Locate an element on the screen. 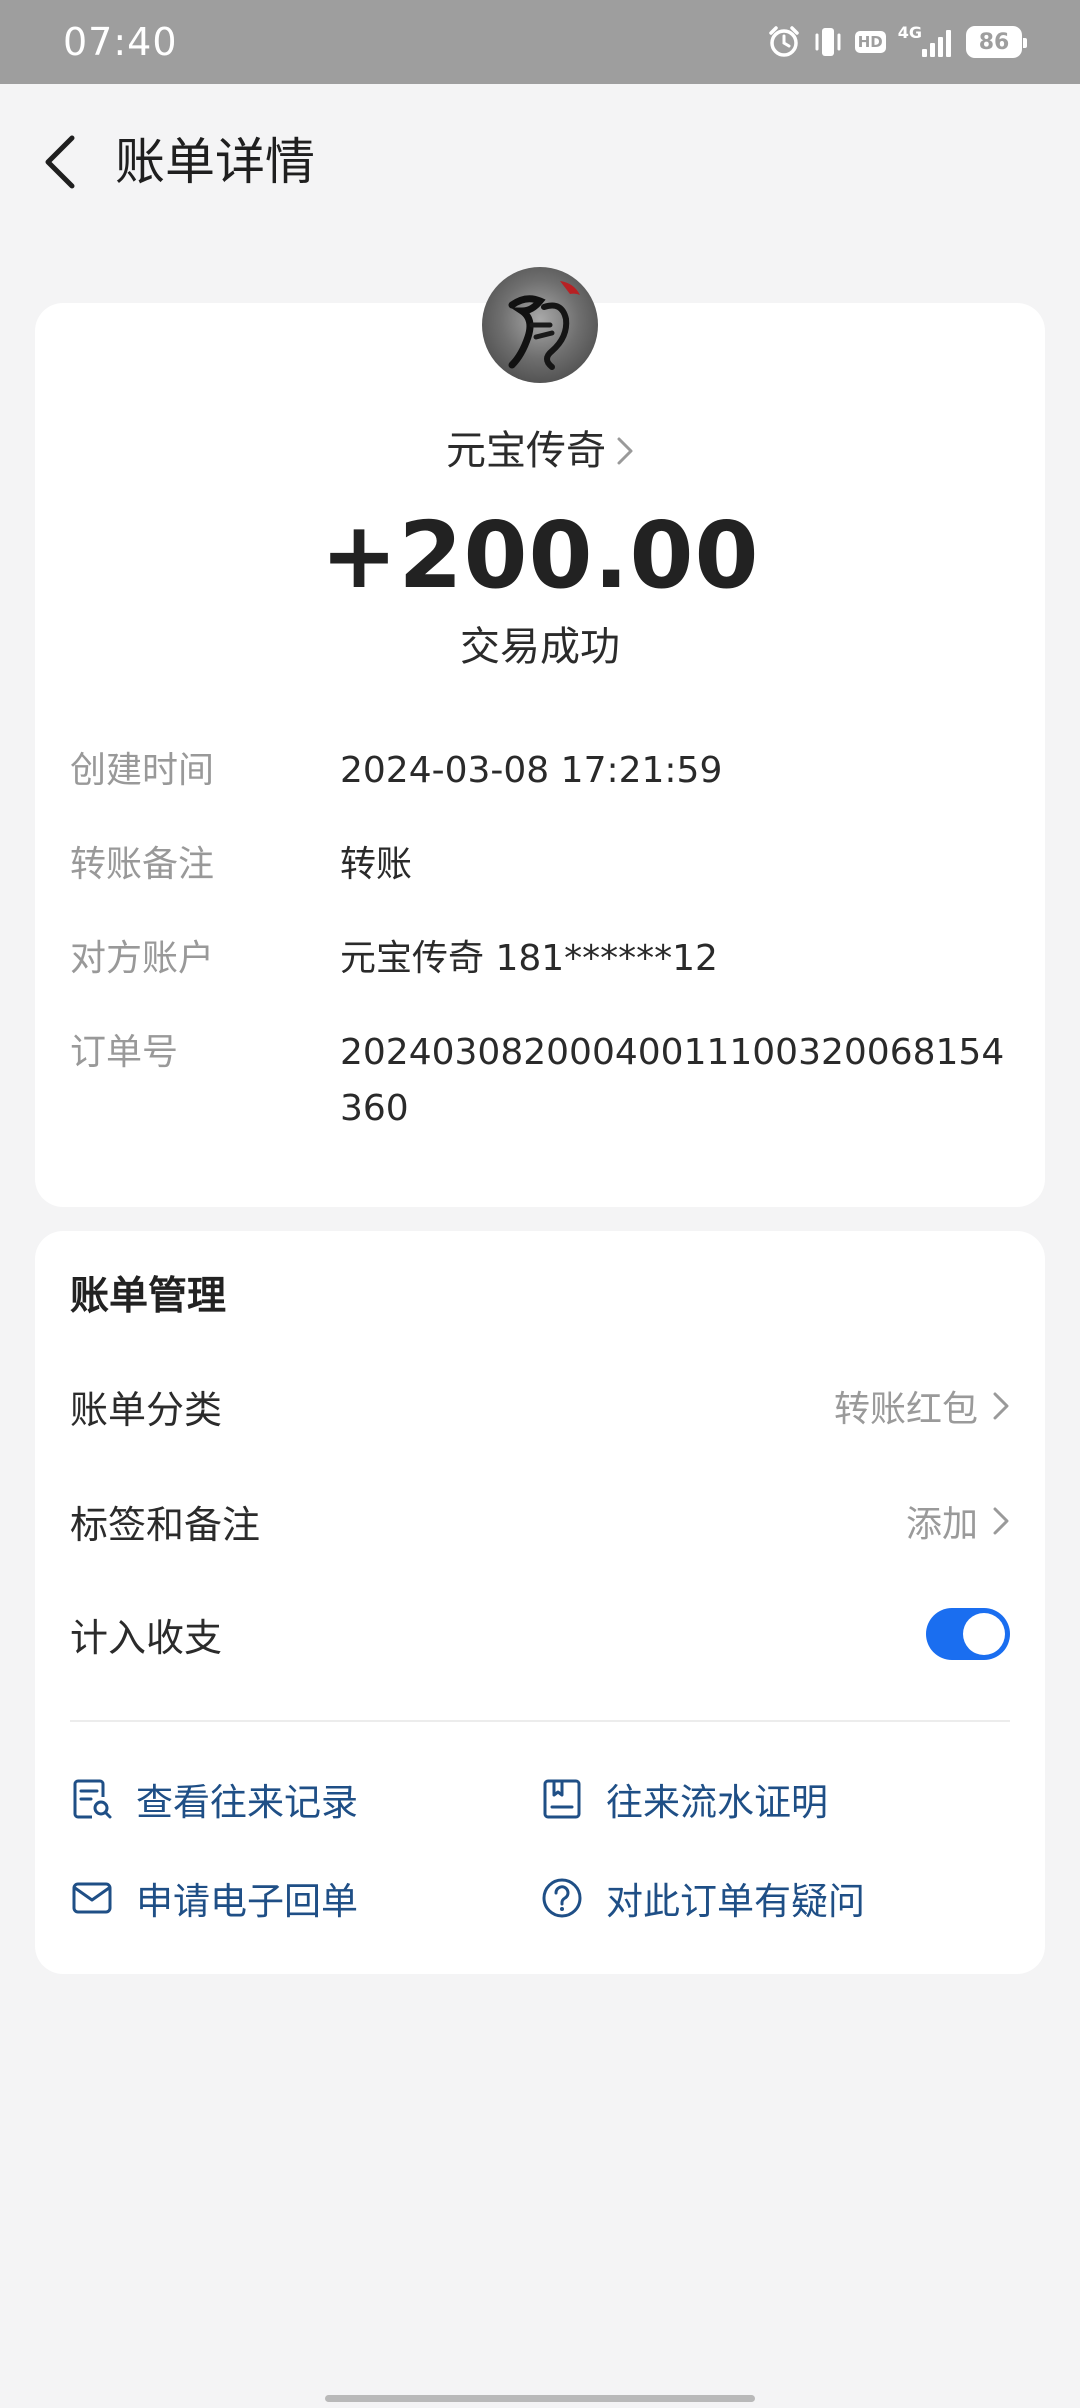  status-icons: HD 4G 86 is located at coordinates (897, 42).